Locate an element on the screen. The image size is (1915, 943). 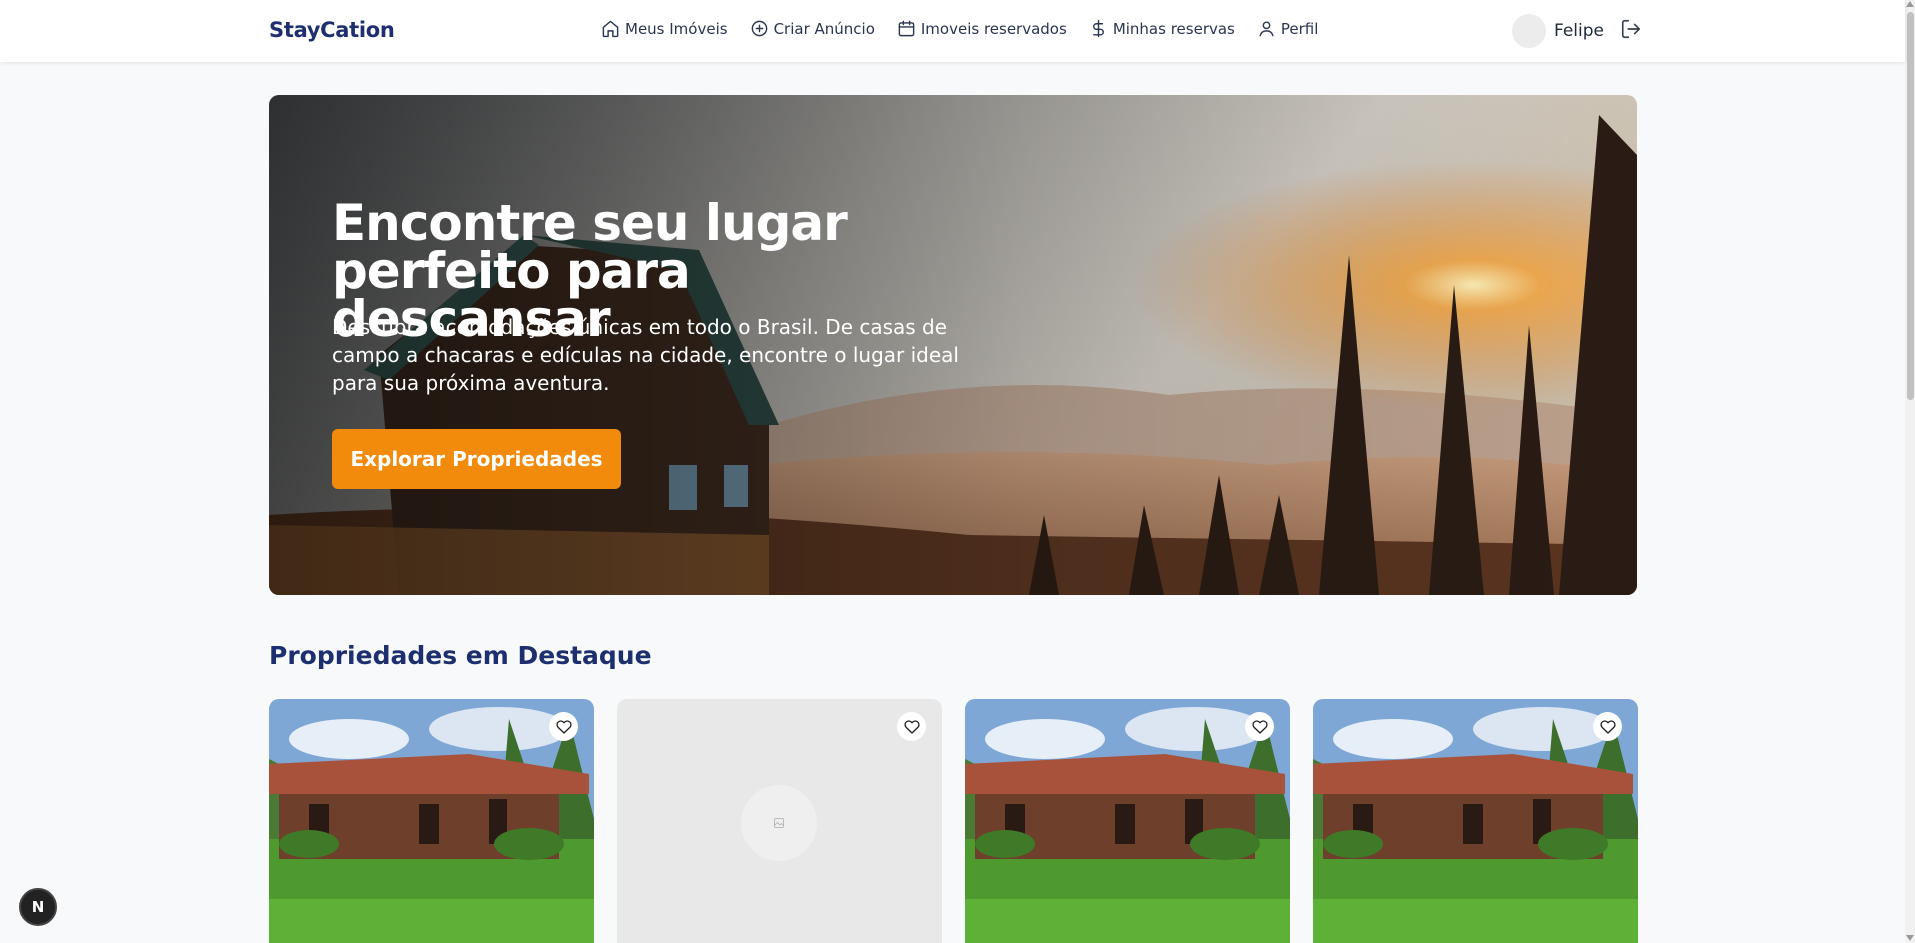
featured-section-title: Propriedades em Destaque is located at coordinates (460, 655).